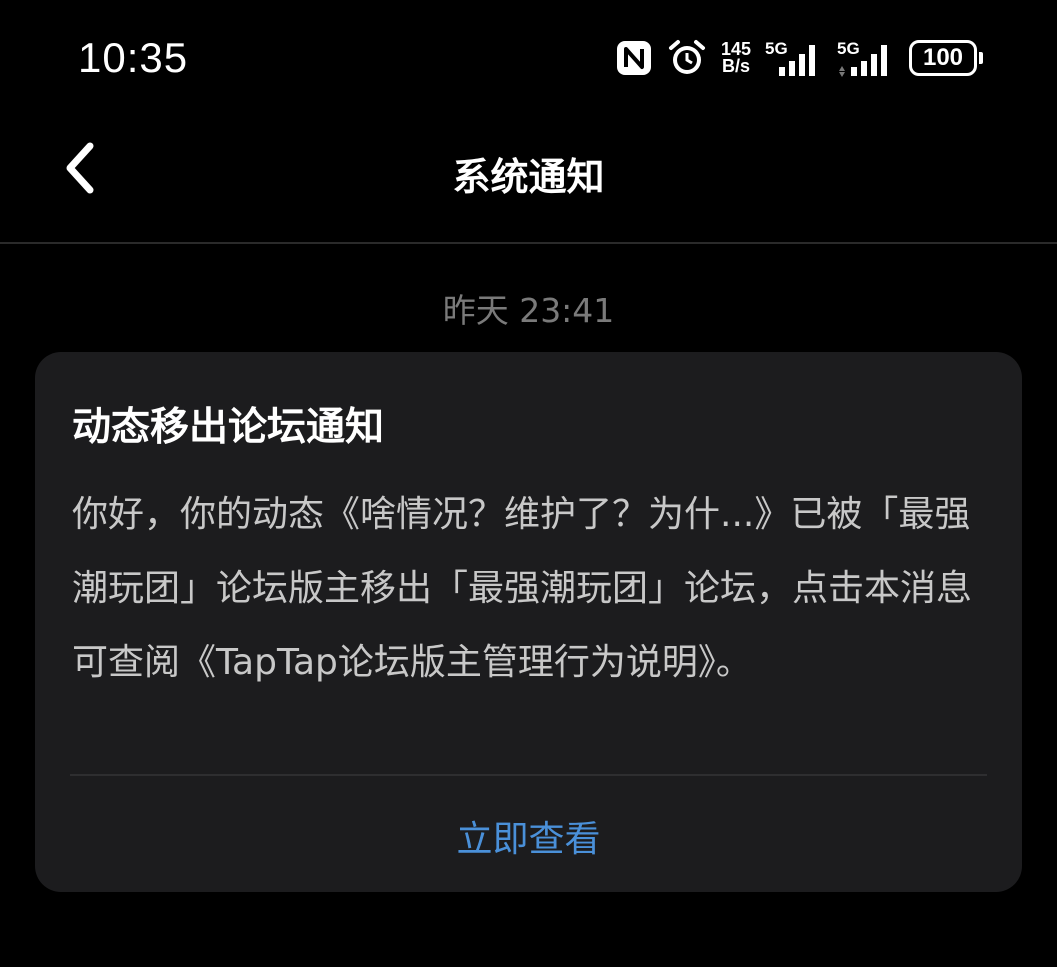  What do you see at coordinates (228, 427) in the screenshot?
I see `notification-title: 动态移出论坛通知` at bounding box center [228, 427].